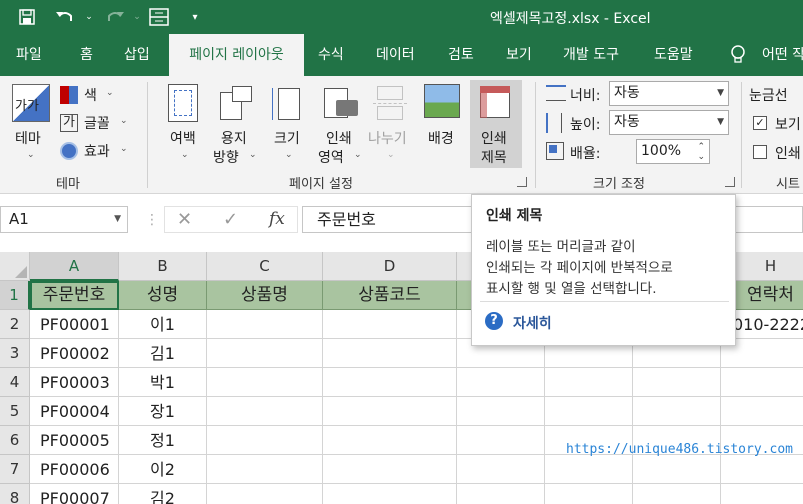  Describe the element at coordinates (163, 440) in the screenshot. I see `table-cell: 정1` at that location.